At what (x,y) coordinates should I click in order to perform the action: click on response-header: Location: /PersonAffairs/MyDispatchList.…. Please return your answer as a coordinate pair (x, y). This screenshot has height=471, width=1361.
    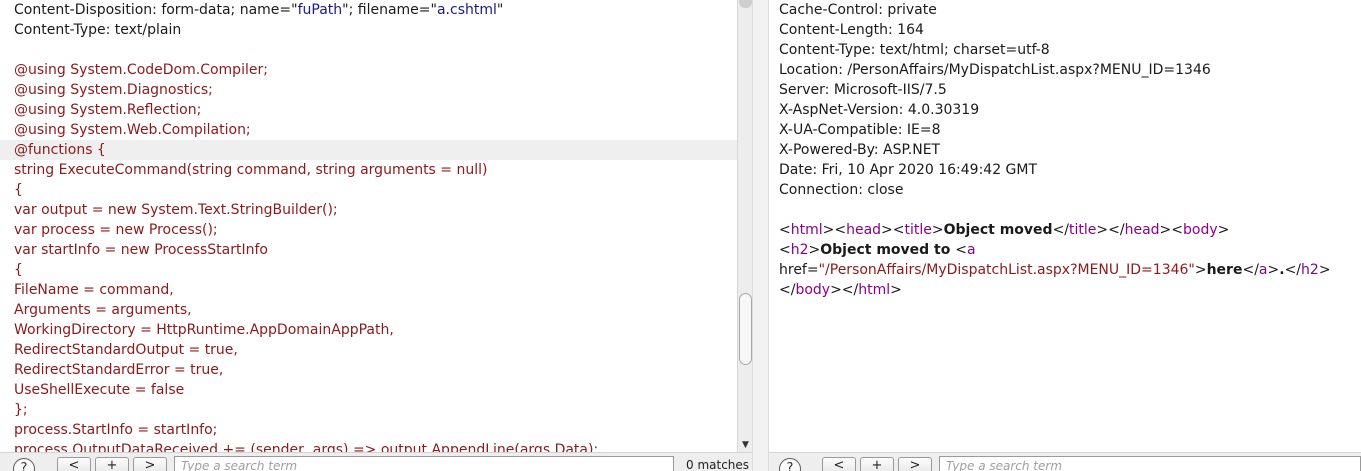
    Looking at the image, I should click on (995, 70).